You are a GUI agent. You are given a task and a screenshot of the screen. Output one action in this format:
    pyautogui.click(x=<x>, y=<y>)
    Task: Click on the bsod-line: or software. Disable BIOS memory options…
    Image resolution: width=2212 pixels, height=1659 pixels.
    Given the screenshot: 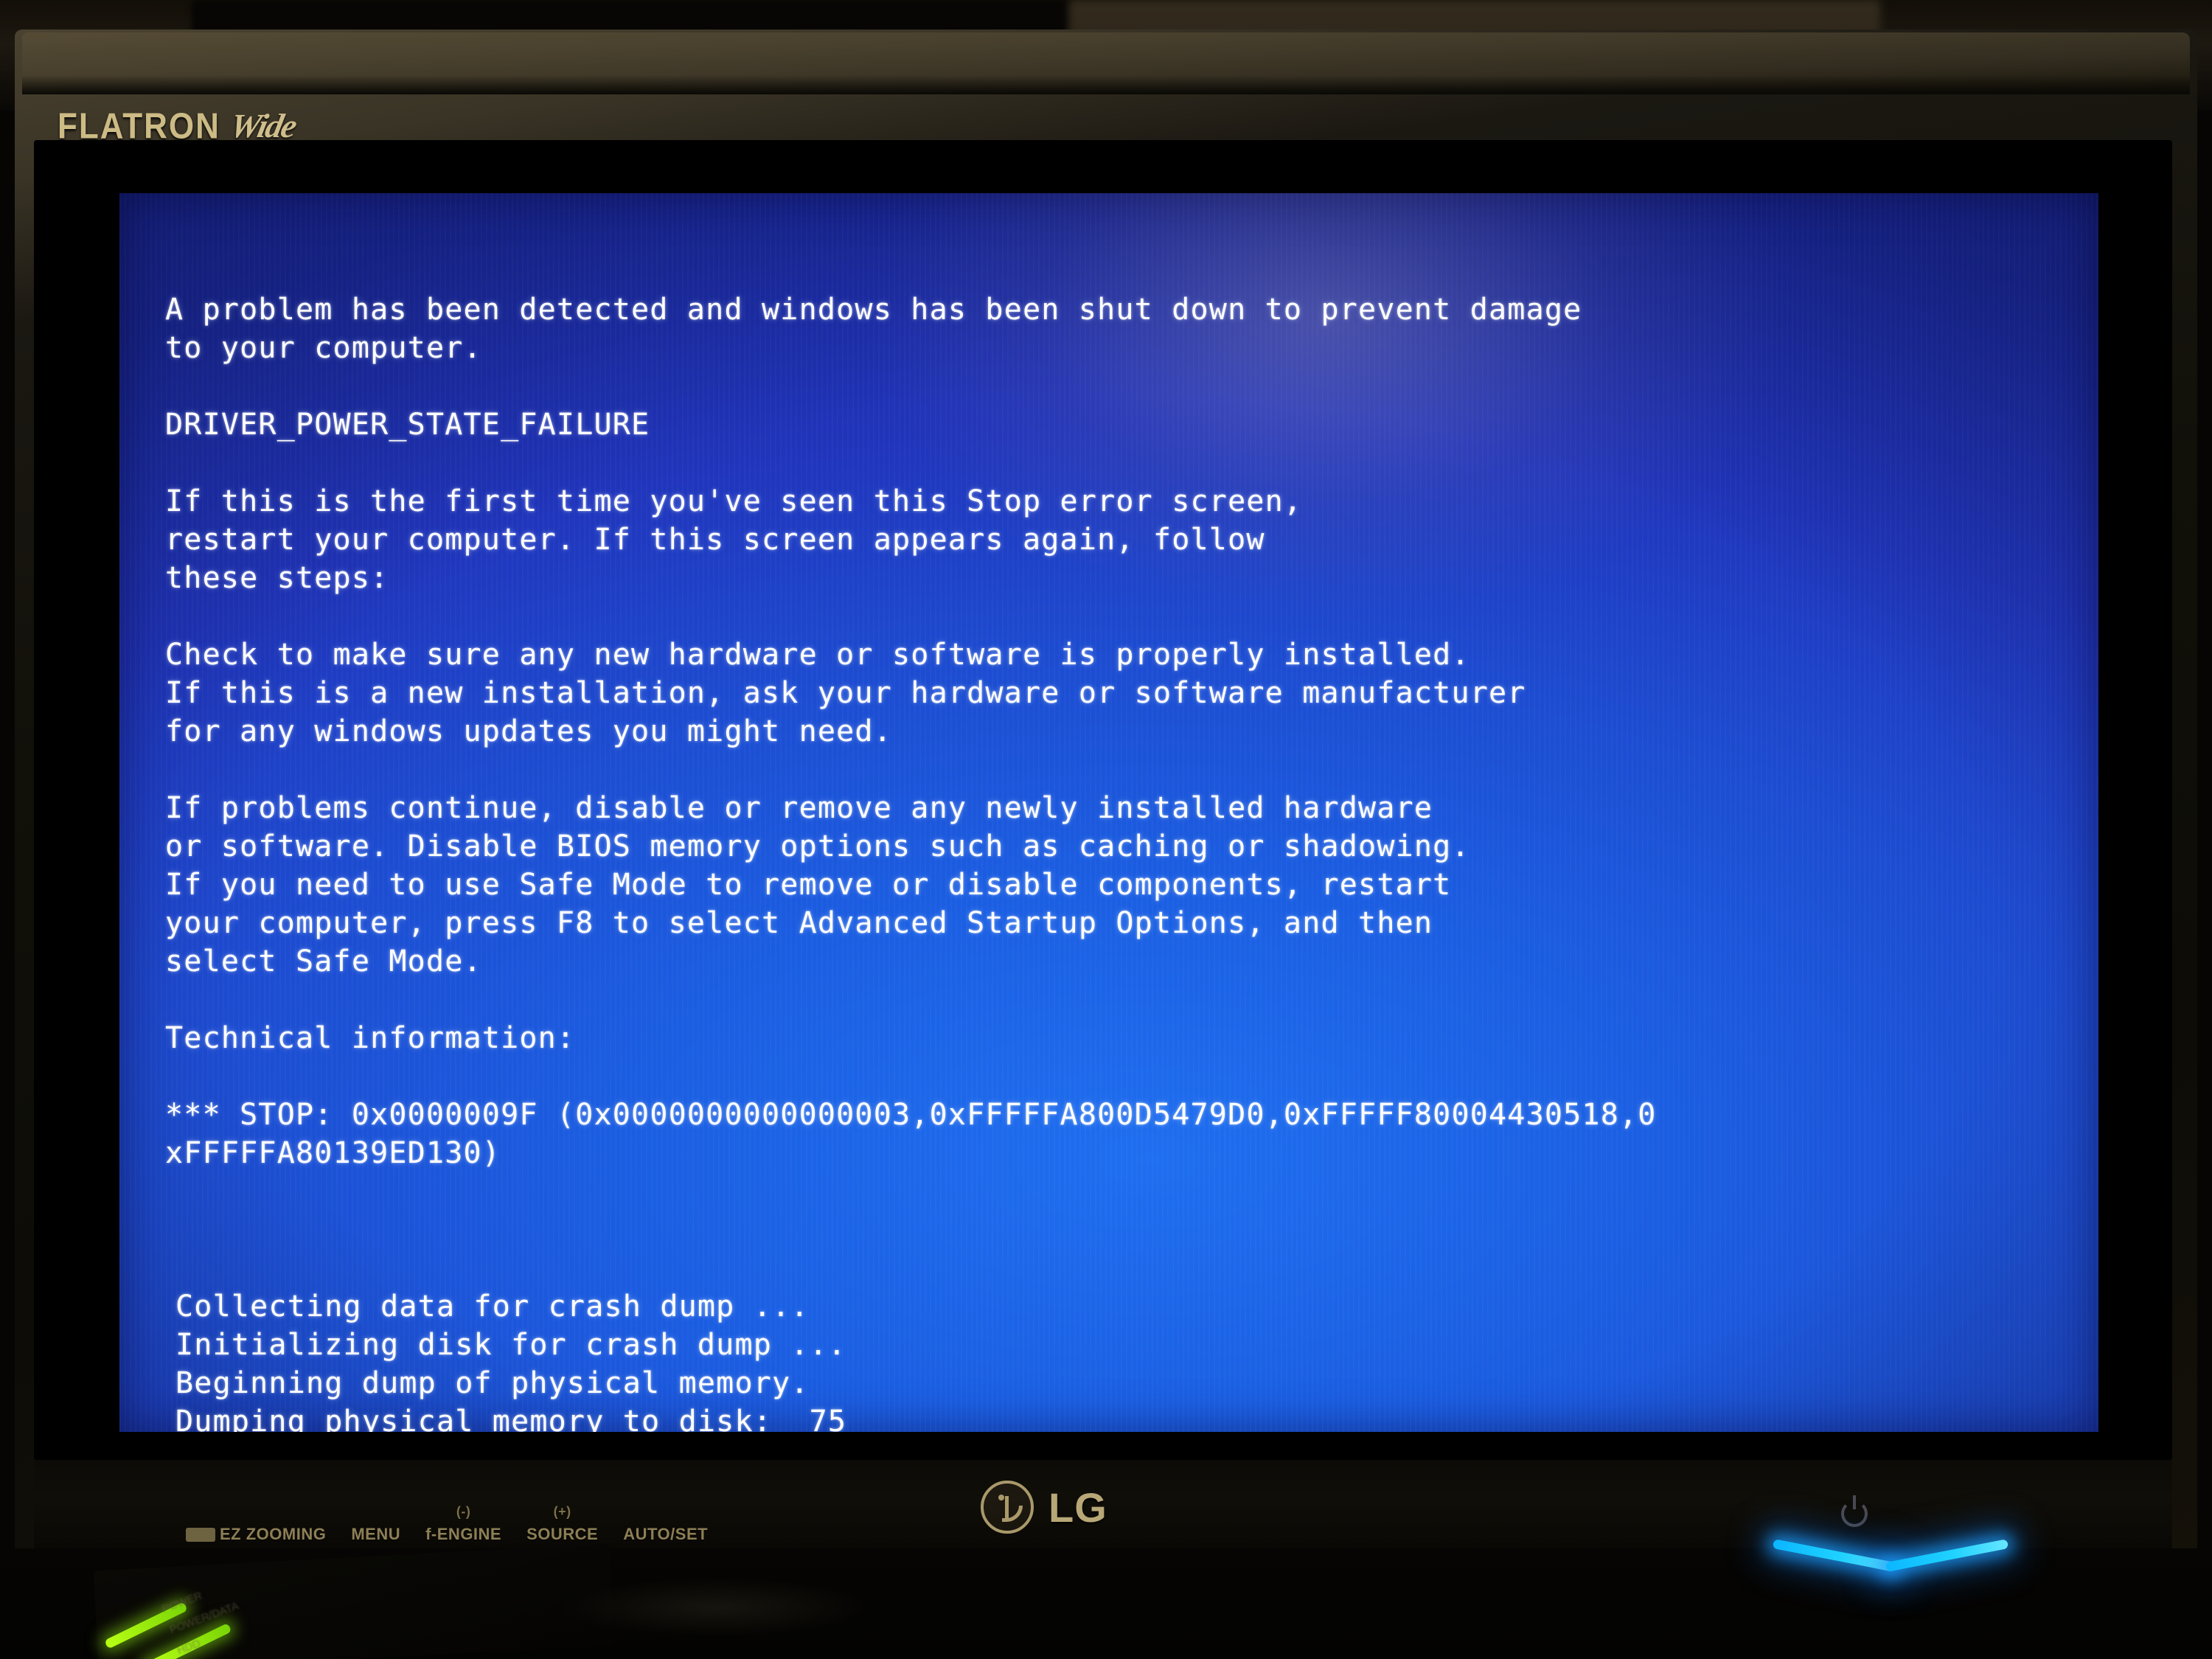 What is the action you would take?
    pyautogui.click(x=817, y=846)
    